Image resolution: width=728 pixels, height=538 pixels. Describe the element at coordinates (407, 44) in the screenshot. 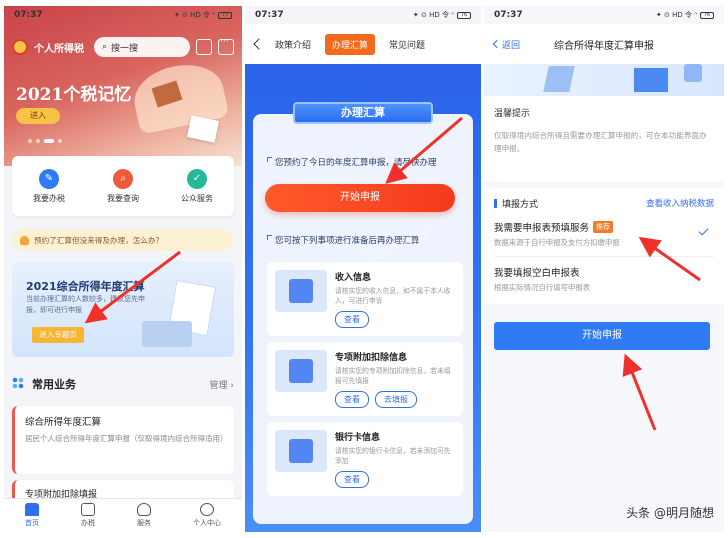

I see `tab-faq: 常见问题` at that location.